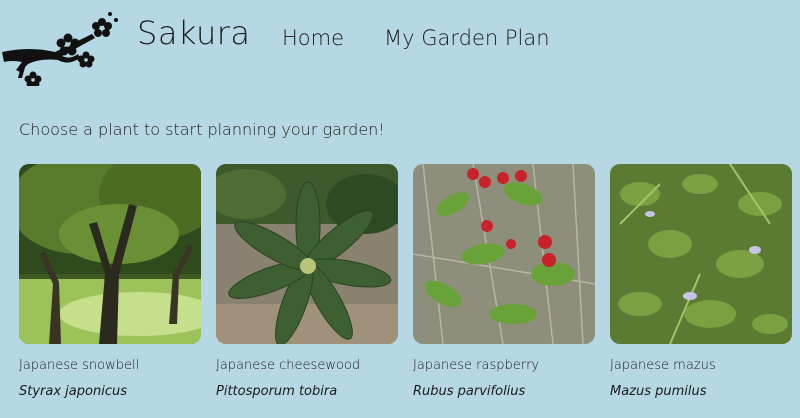 This screenshot has width=800, height=418. I want to click on plant-common-name: Japanese mazus, so click(663, 365).